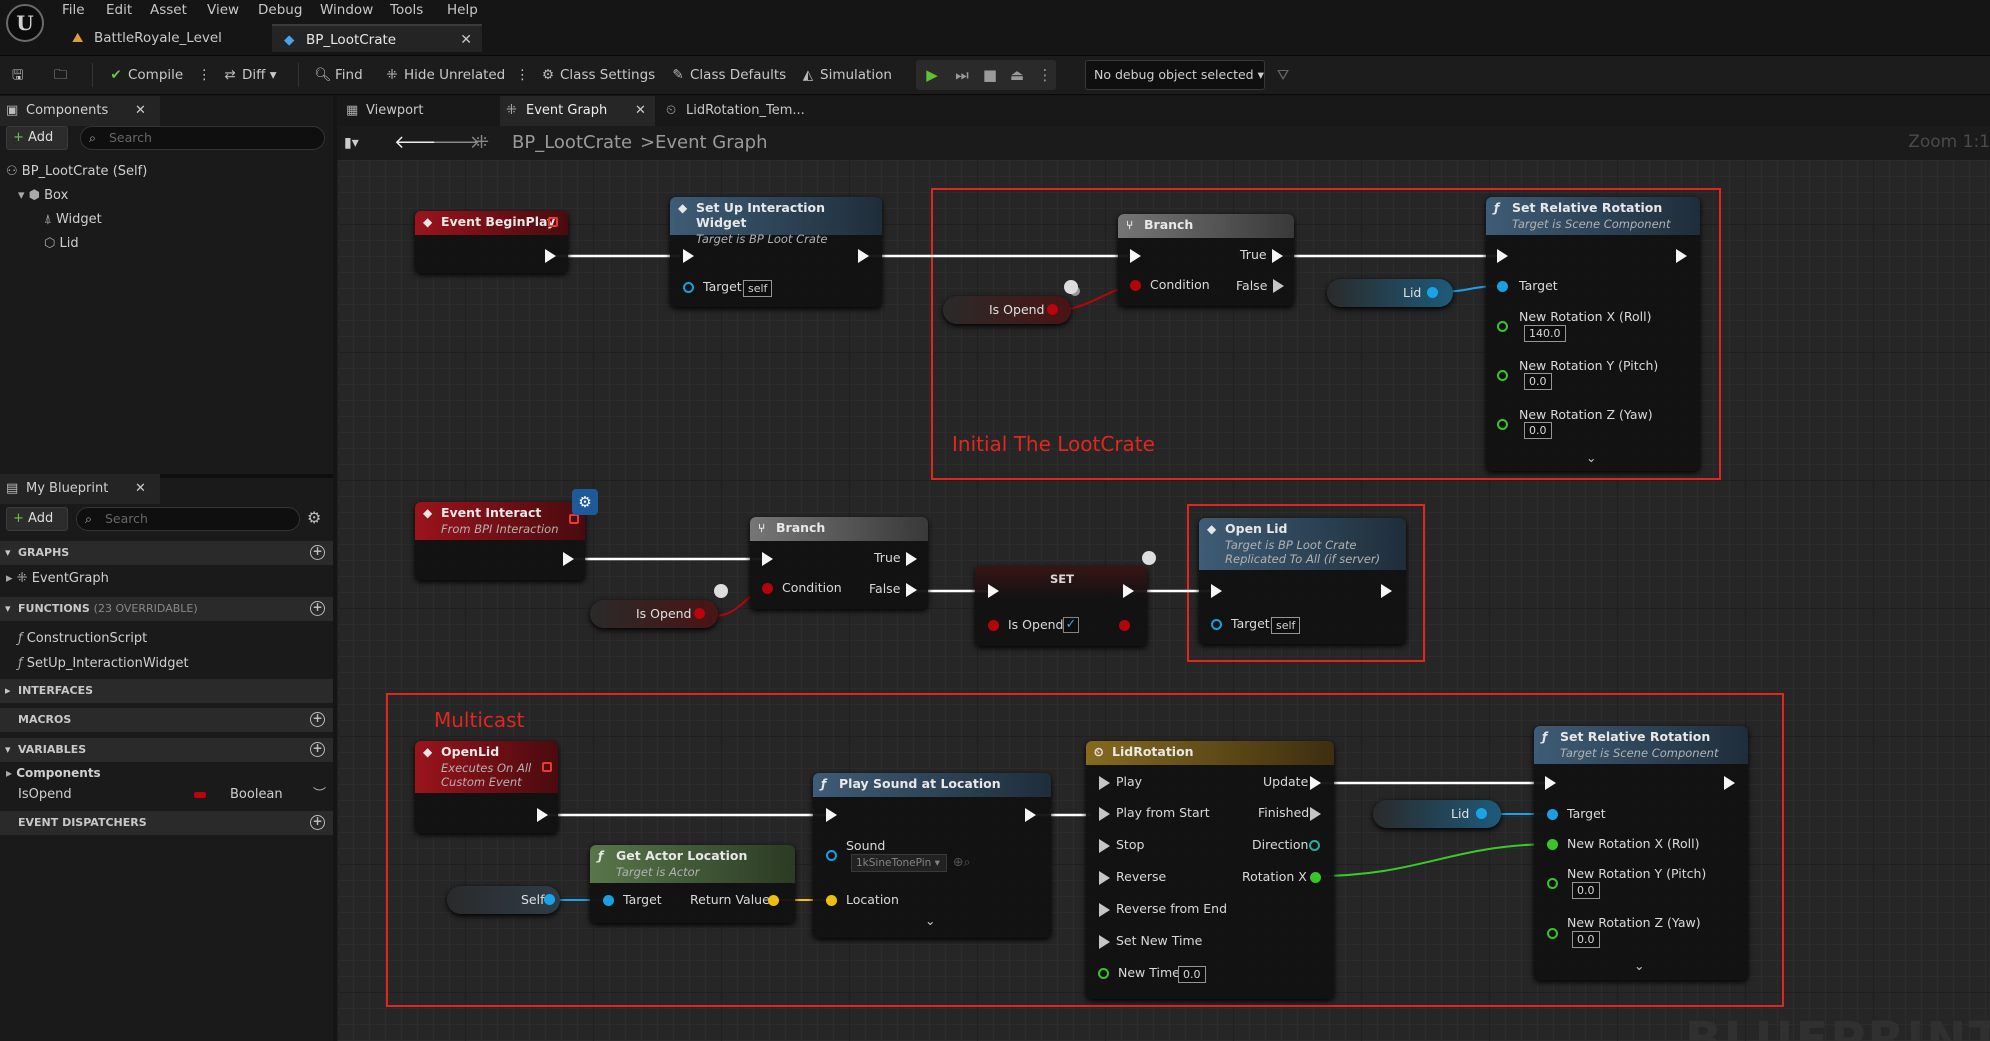 This screenshot has width=1990, height=1041. Describe the element at coordinates (500, 541) in the screenshot. I see `node-event-interact: ◆ Event Interact From BPI Interaction` at that location.